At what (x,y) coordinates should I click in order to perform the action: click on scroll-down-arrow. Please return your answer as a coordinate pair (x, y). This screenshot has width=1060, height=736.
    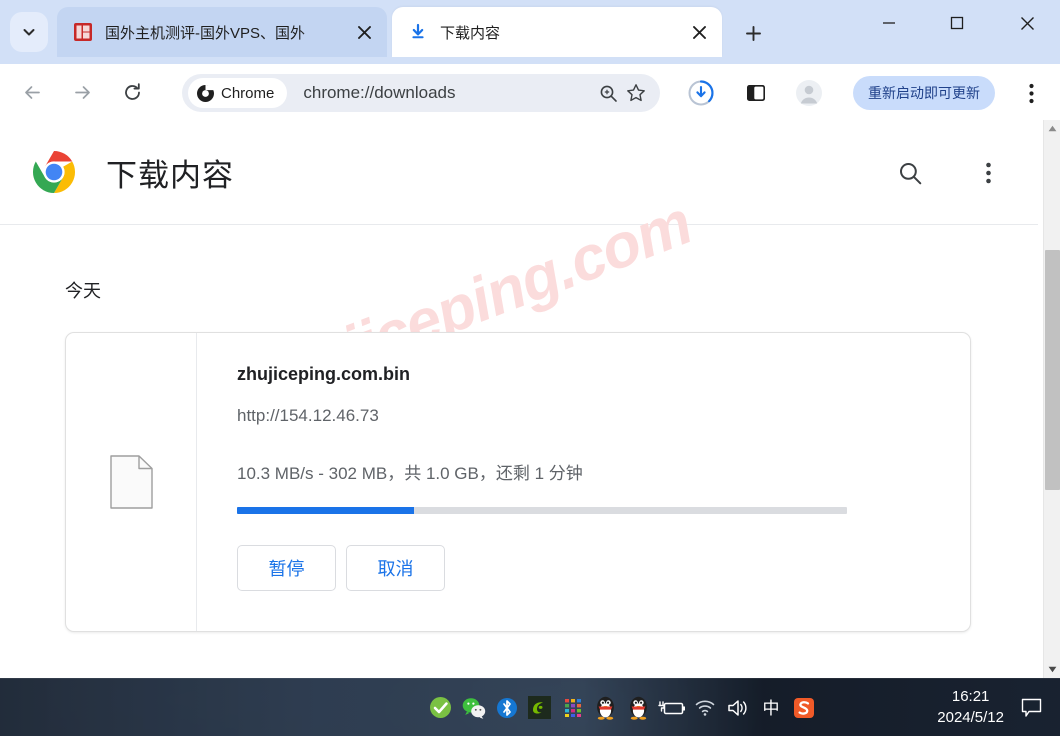
    Looking at the image, I should click on (1052, 669).